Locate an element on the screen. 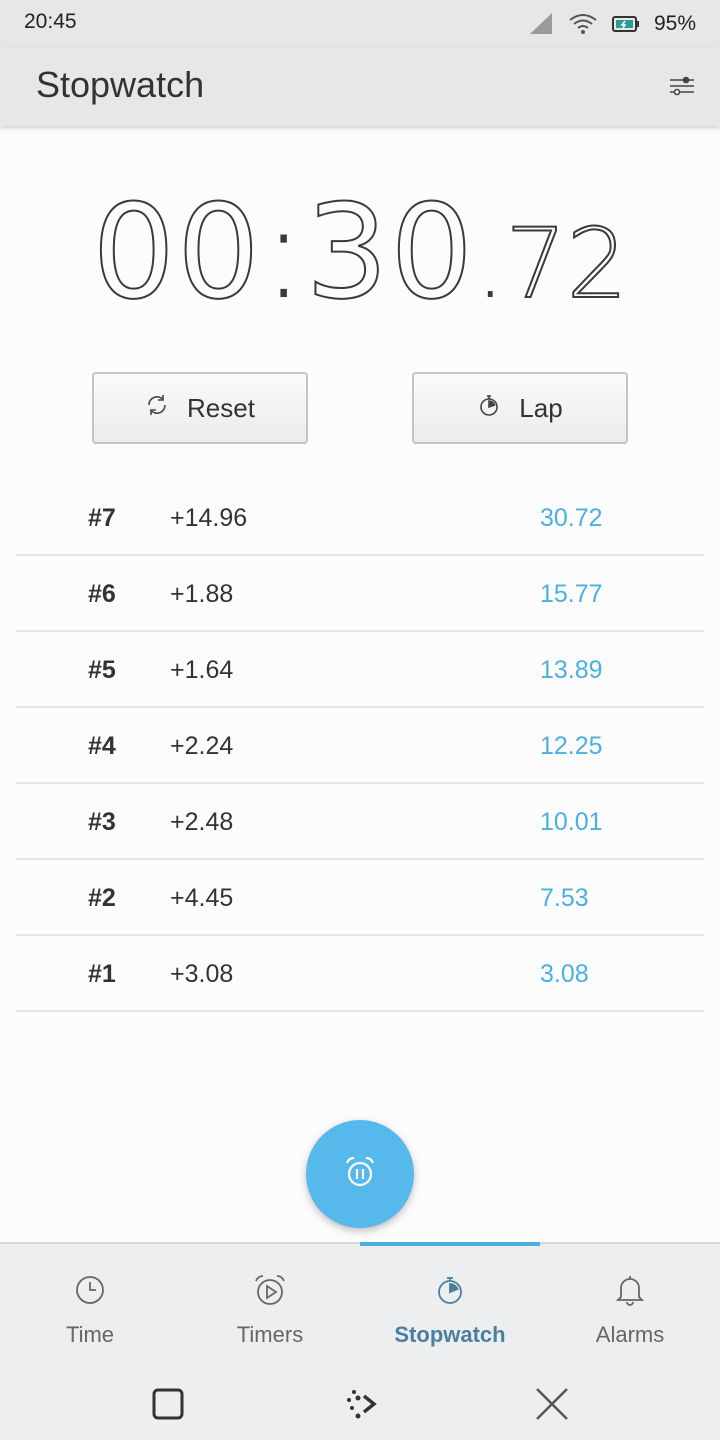  wifi-icon is located at coordinates (583, 24).